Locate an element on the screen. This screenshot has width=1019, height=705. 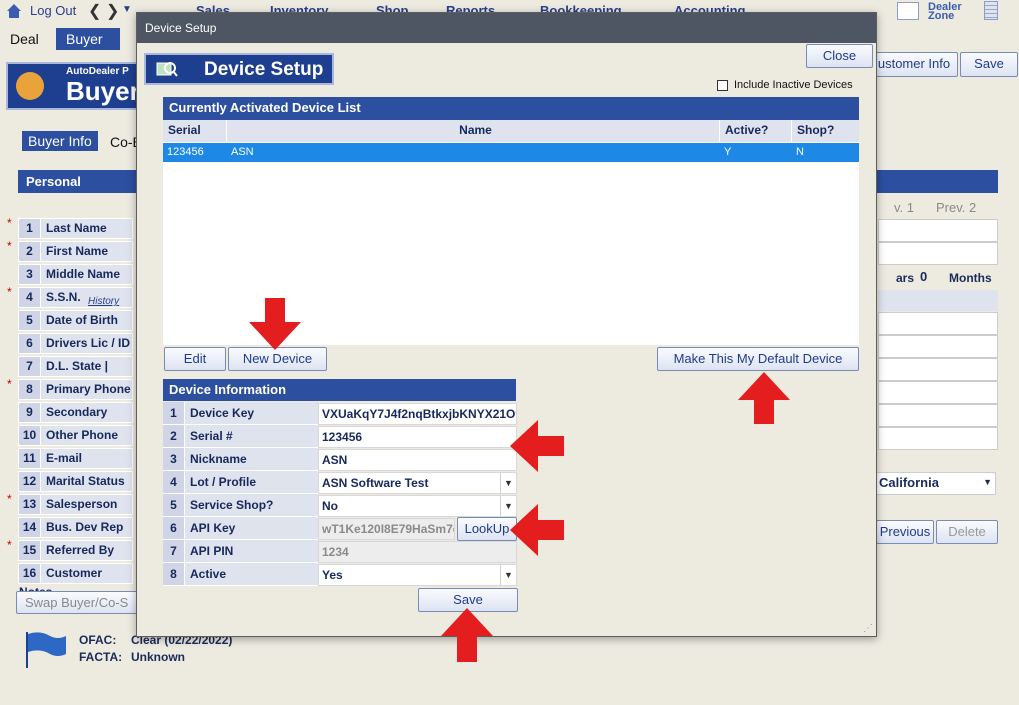
row-number: 11 is located at coordinates (30, 458).